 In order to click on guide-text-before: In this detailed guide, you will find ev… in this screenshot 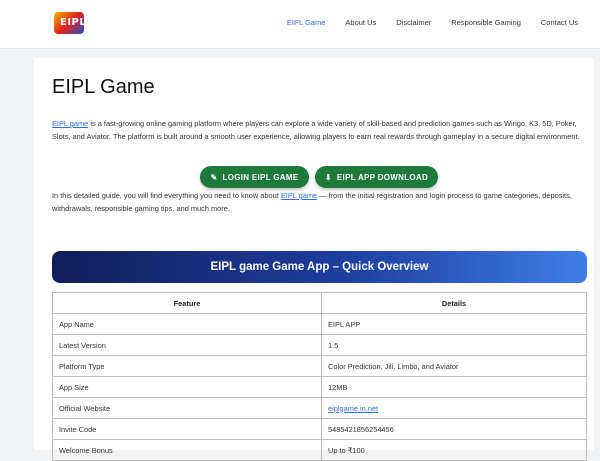, I will do `click(166, 195)`.